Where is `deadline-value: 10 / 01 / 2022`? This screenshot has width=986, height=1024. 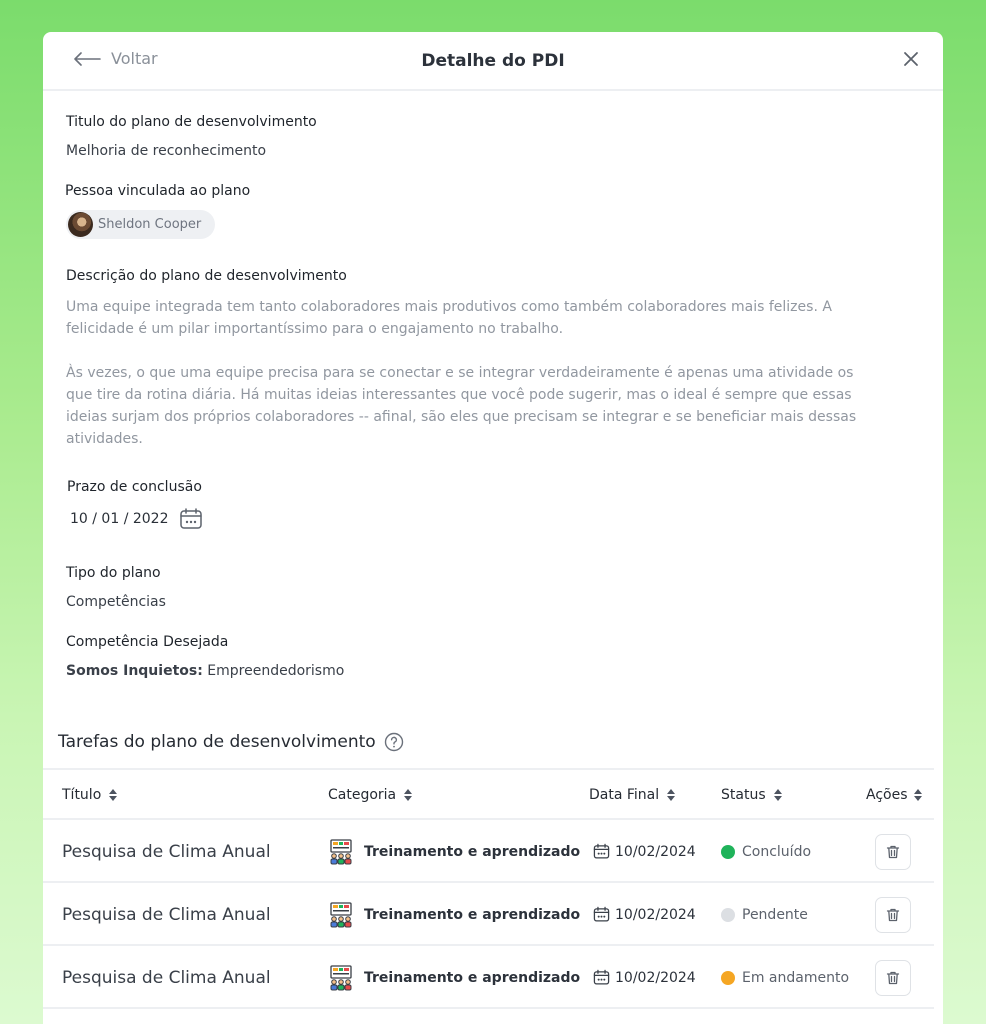 deadline-value: 10 / 01 / 2022 is located at coordinates (119, 519).